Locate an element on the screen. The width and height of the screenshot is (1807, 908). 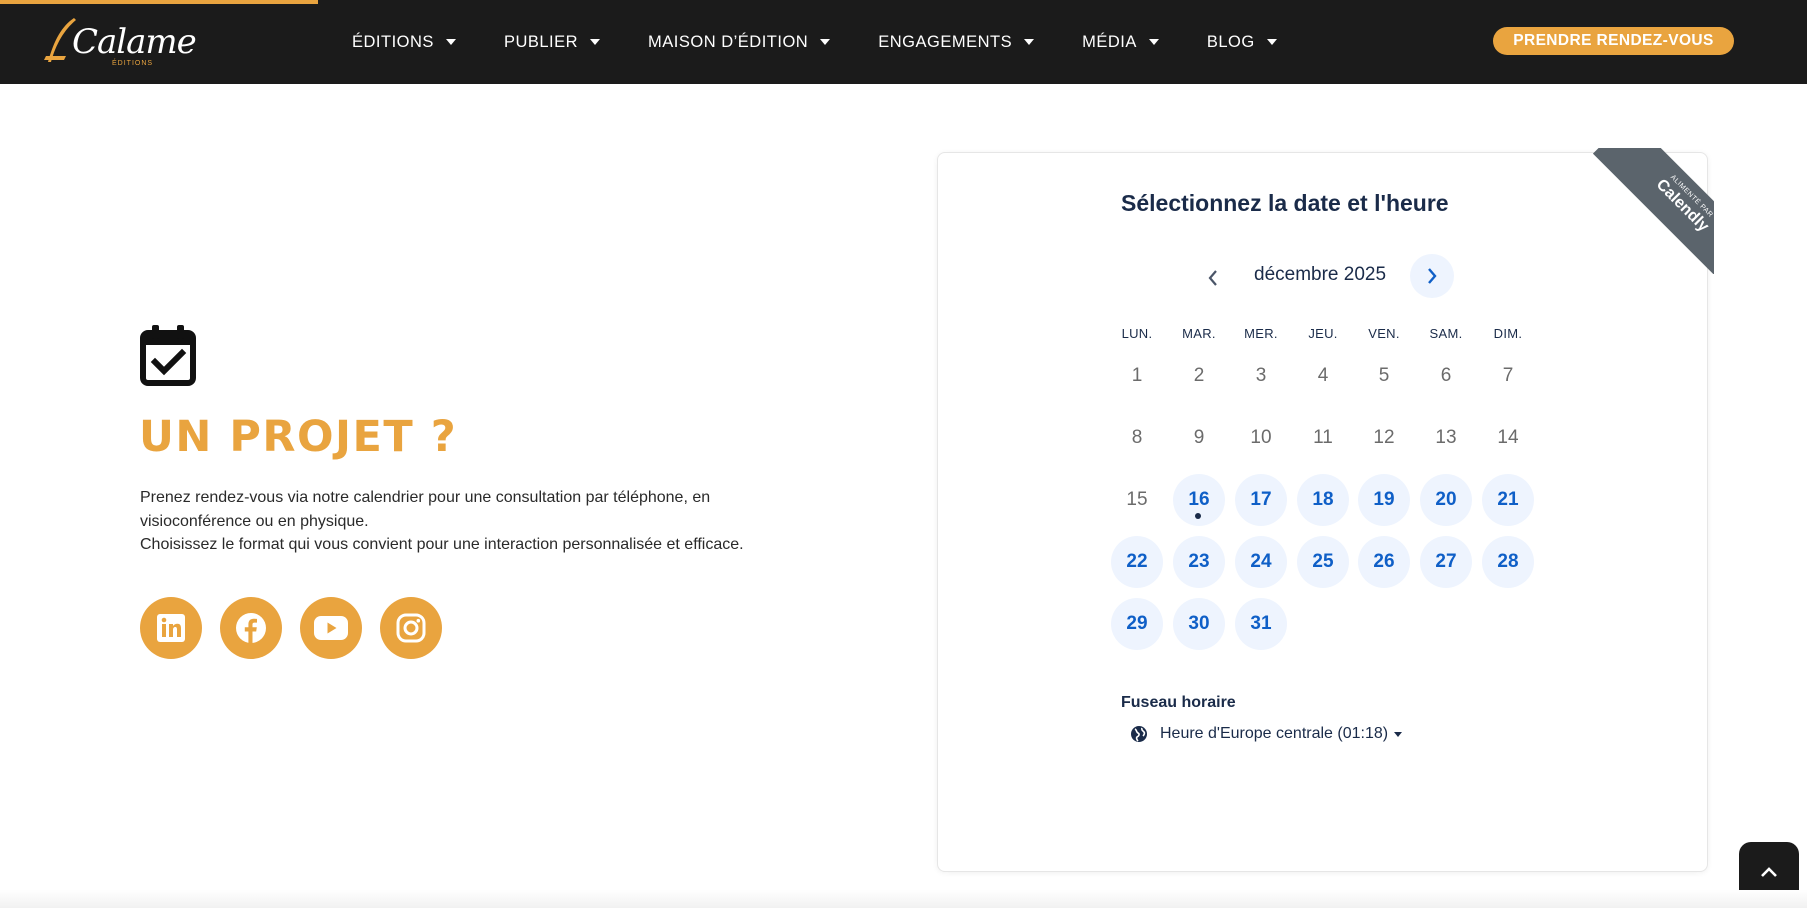
calendar-day-available: 29 is located at coordinates (1137, 624).